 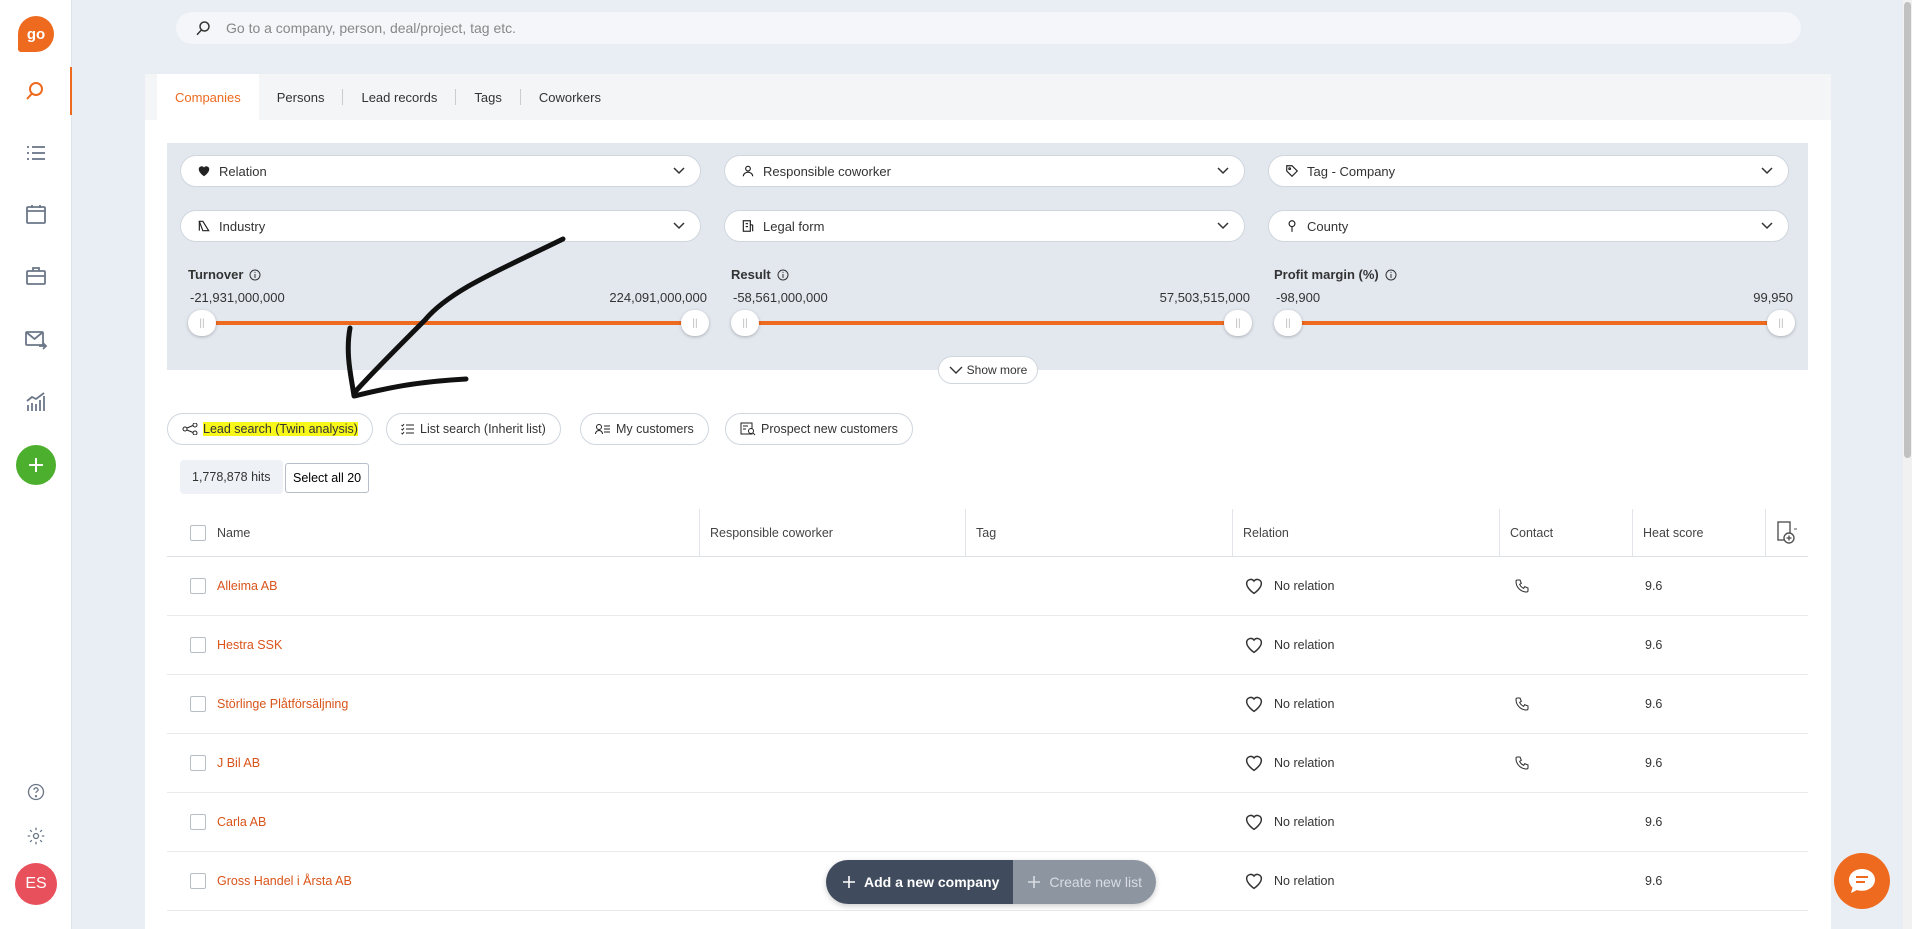 What do you see at coordinates (1667, 533) in the screenshot?
I see `header-heat-score: Heat score` at bounding box center [1667, 533].